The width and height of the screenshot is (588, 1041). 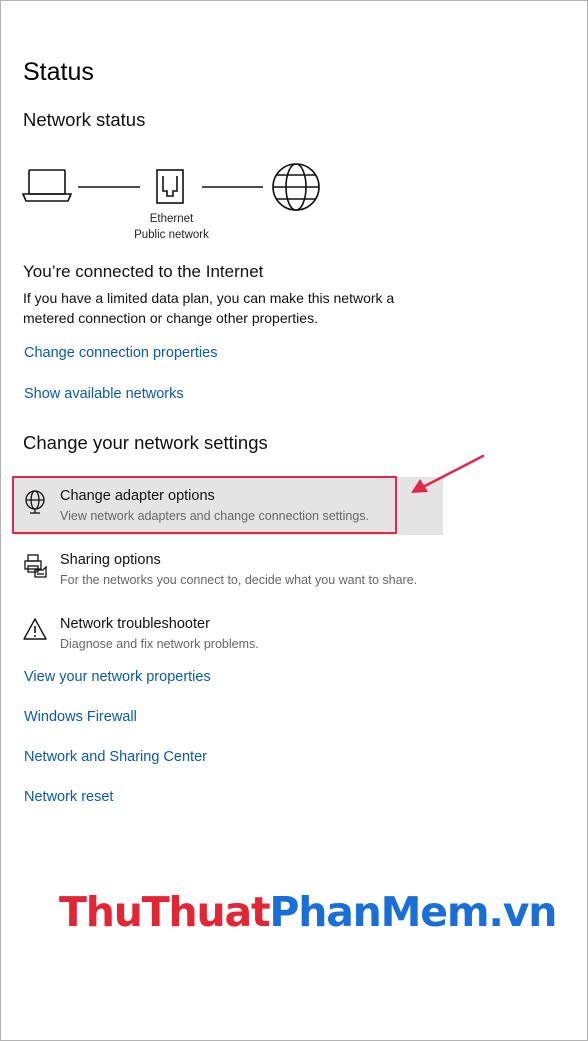 I want to click on windows-firewall-link: Windows Firewall, so click(x=80, y=717).